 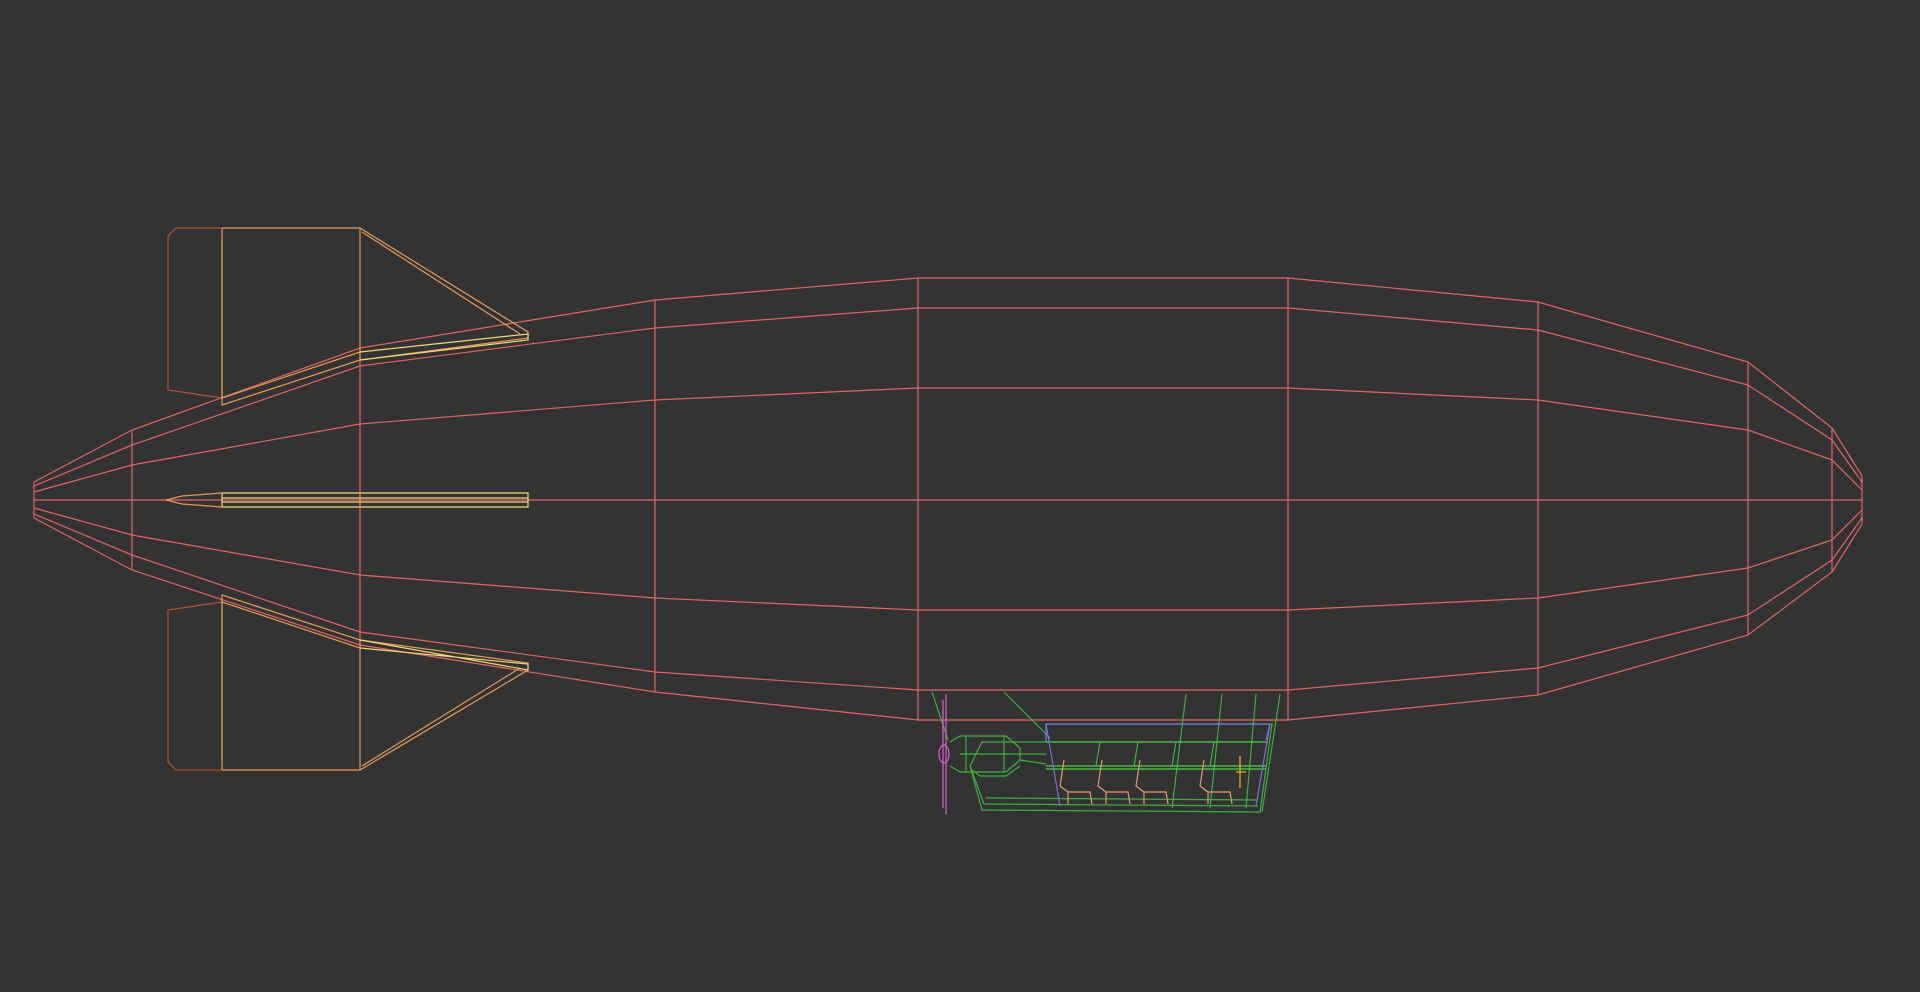 What do you see at coordinates (441, 283) in the screenshot?
I see `upper-fin-diagonal` at bounding box center [441, 283].